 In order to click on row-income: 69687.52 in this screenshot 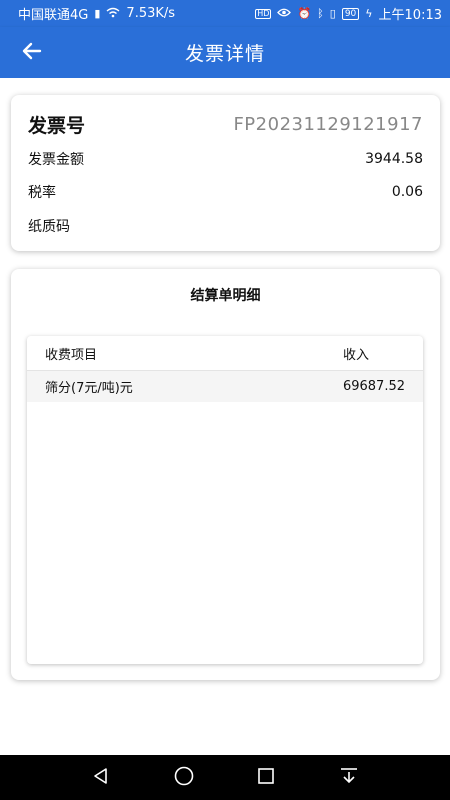, I will do `click(373, 386)`.